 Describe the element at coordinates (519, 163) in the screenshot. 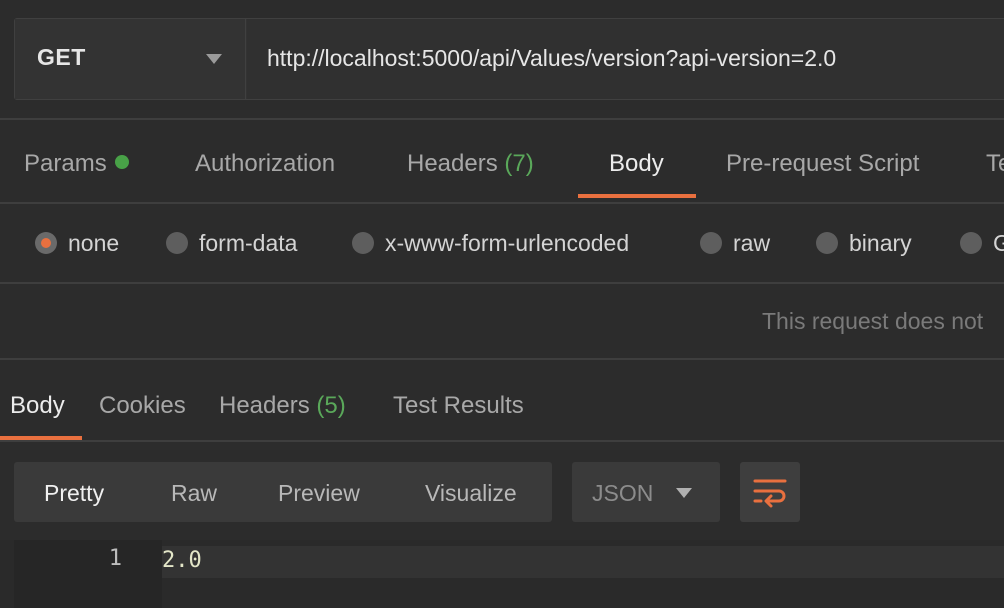

I see `headers-count: (7)` at that location.